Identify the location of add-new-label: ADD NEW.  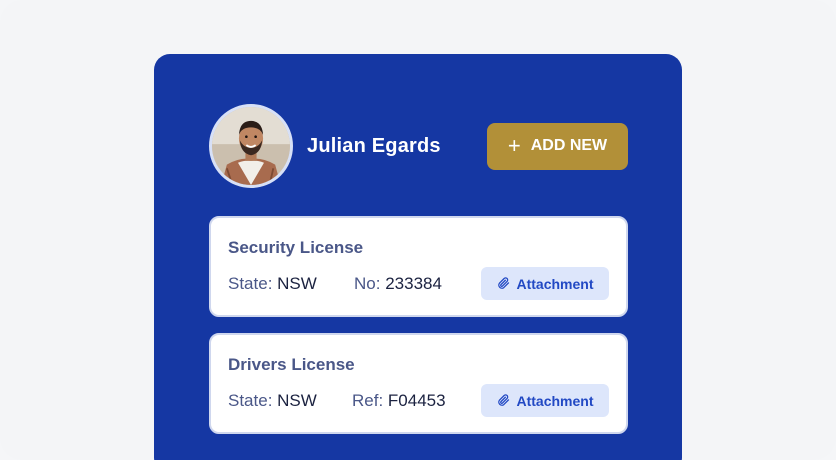
(569, 145).